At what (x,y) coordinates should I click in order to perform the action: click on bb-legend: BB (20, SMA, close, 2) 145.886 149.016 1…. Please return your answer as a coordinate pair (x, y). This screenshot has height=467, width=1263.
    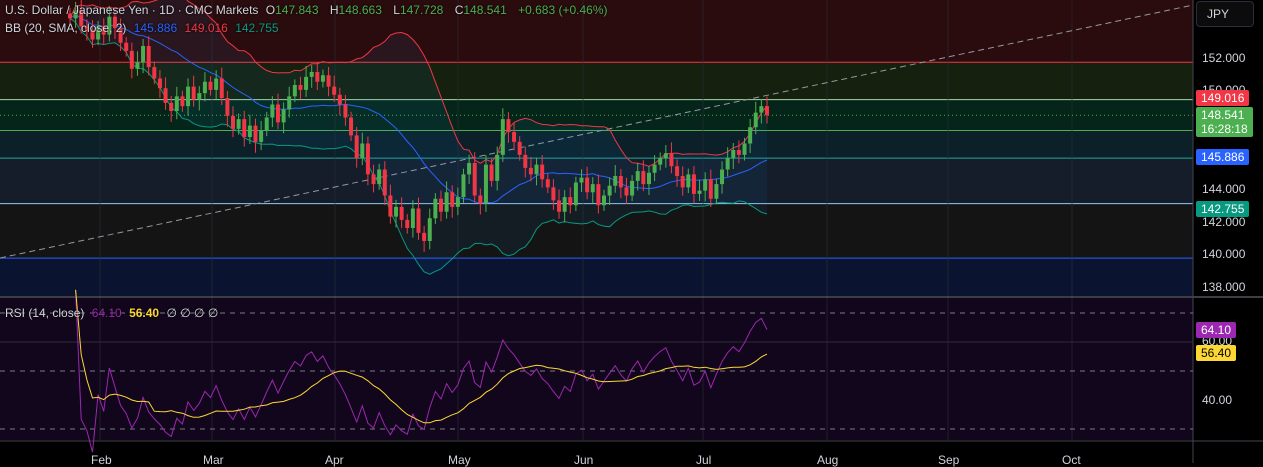
    Looking at the image, I should click on (144, 28).